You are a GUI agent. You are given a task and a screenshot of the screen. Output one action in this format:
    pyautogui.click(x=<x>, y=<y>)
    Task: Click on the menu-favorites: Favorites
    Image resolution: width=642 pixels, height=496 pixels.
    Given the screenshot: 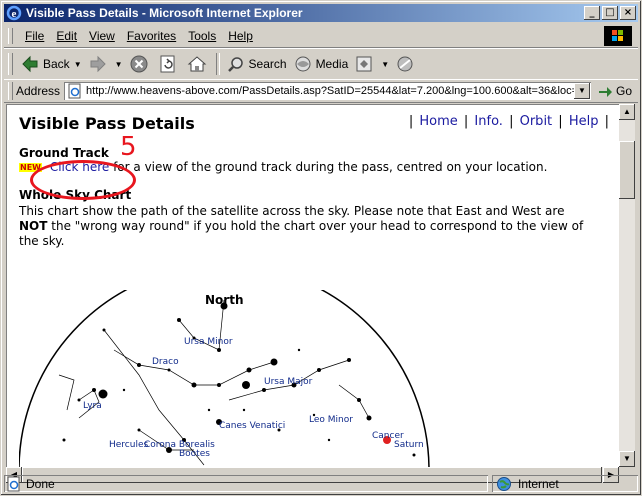 What is the action you would take?
    pyautogui.click(x=151, y=36)
    